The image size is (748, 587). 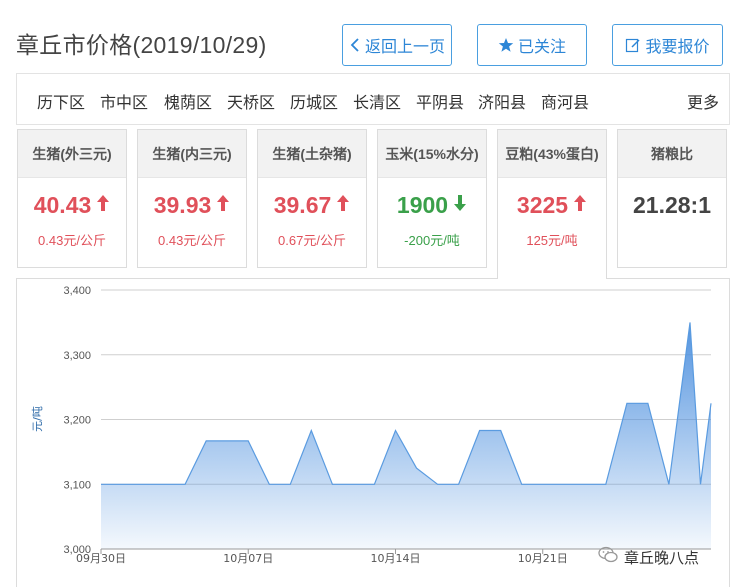 I want to click on district-link: 商河县, so click(x=565, y=101).